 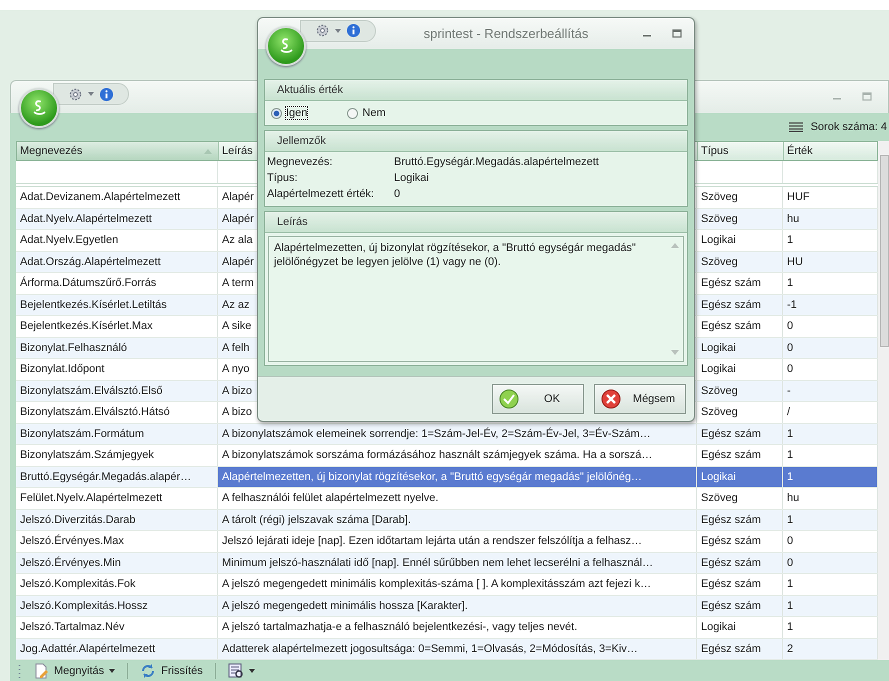 What do you see at coordinates (830, 218) in the screenshot?
I see `table-cell: hu` at bounding box center [830, 218].